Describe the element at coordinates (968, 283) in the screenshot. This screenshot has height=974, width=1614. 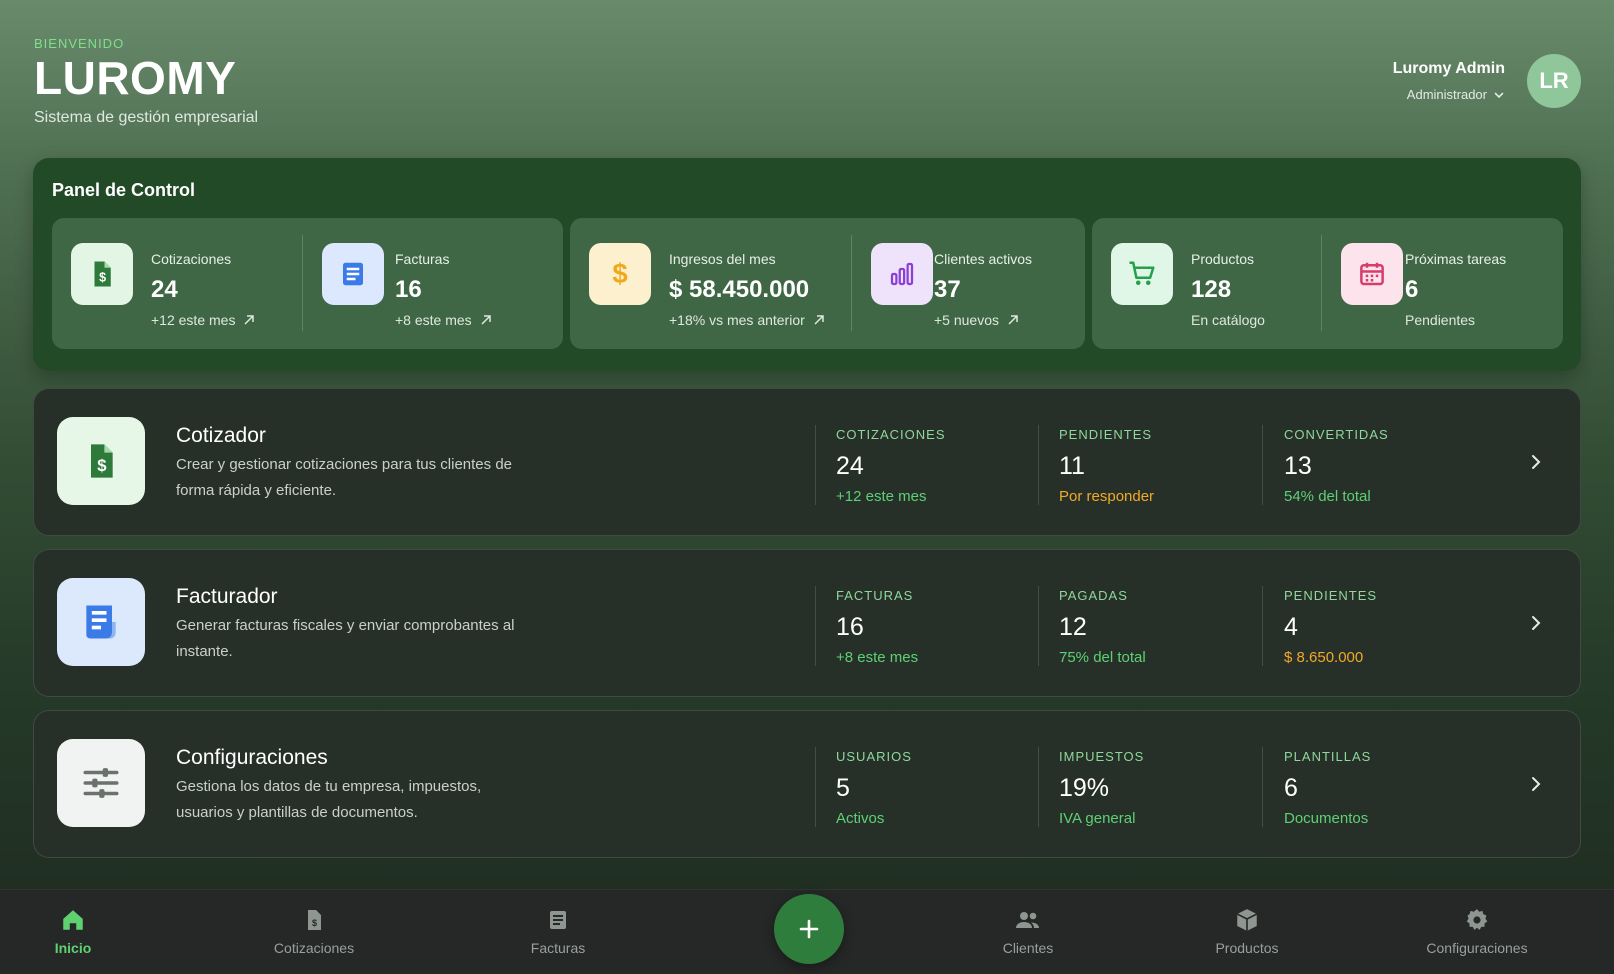
I see `stat-clientes: Clientes activos 37 +5 nuevos` at that location.